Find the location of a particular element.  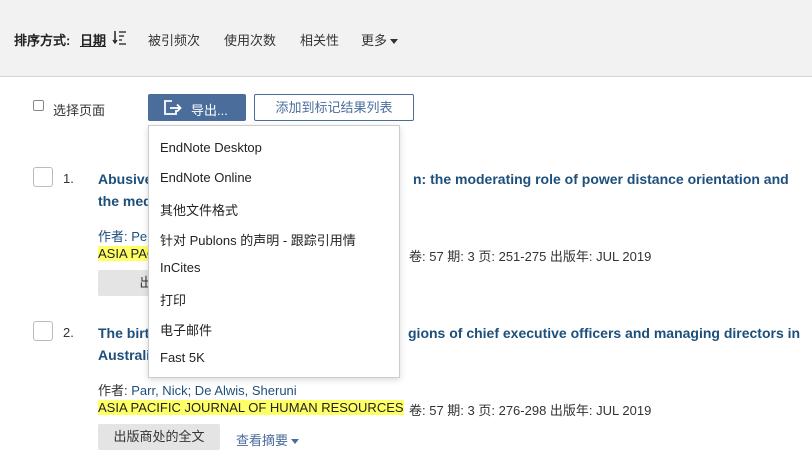

sort-descending-icon is located at coordinates (120, 37).